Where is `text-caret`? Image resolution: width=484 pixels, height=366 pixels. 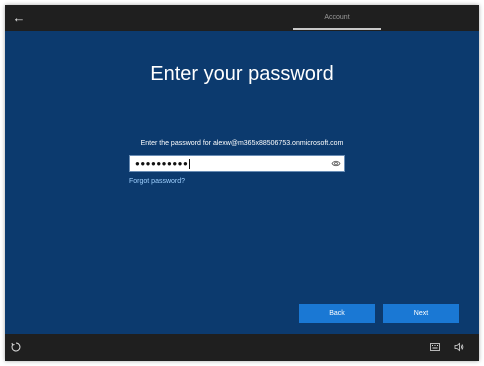 text-caret is located at coordinates (190, 163).